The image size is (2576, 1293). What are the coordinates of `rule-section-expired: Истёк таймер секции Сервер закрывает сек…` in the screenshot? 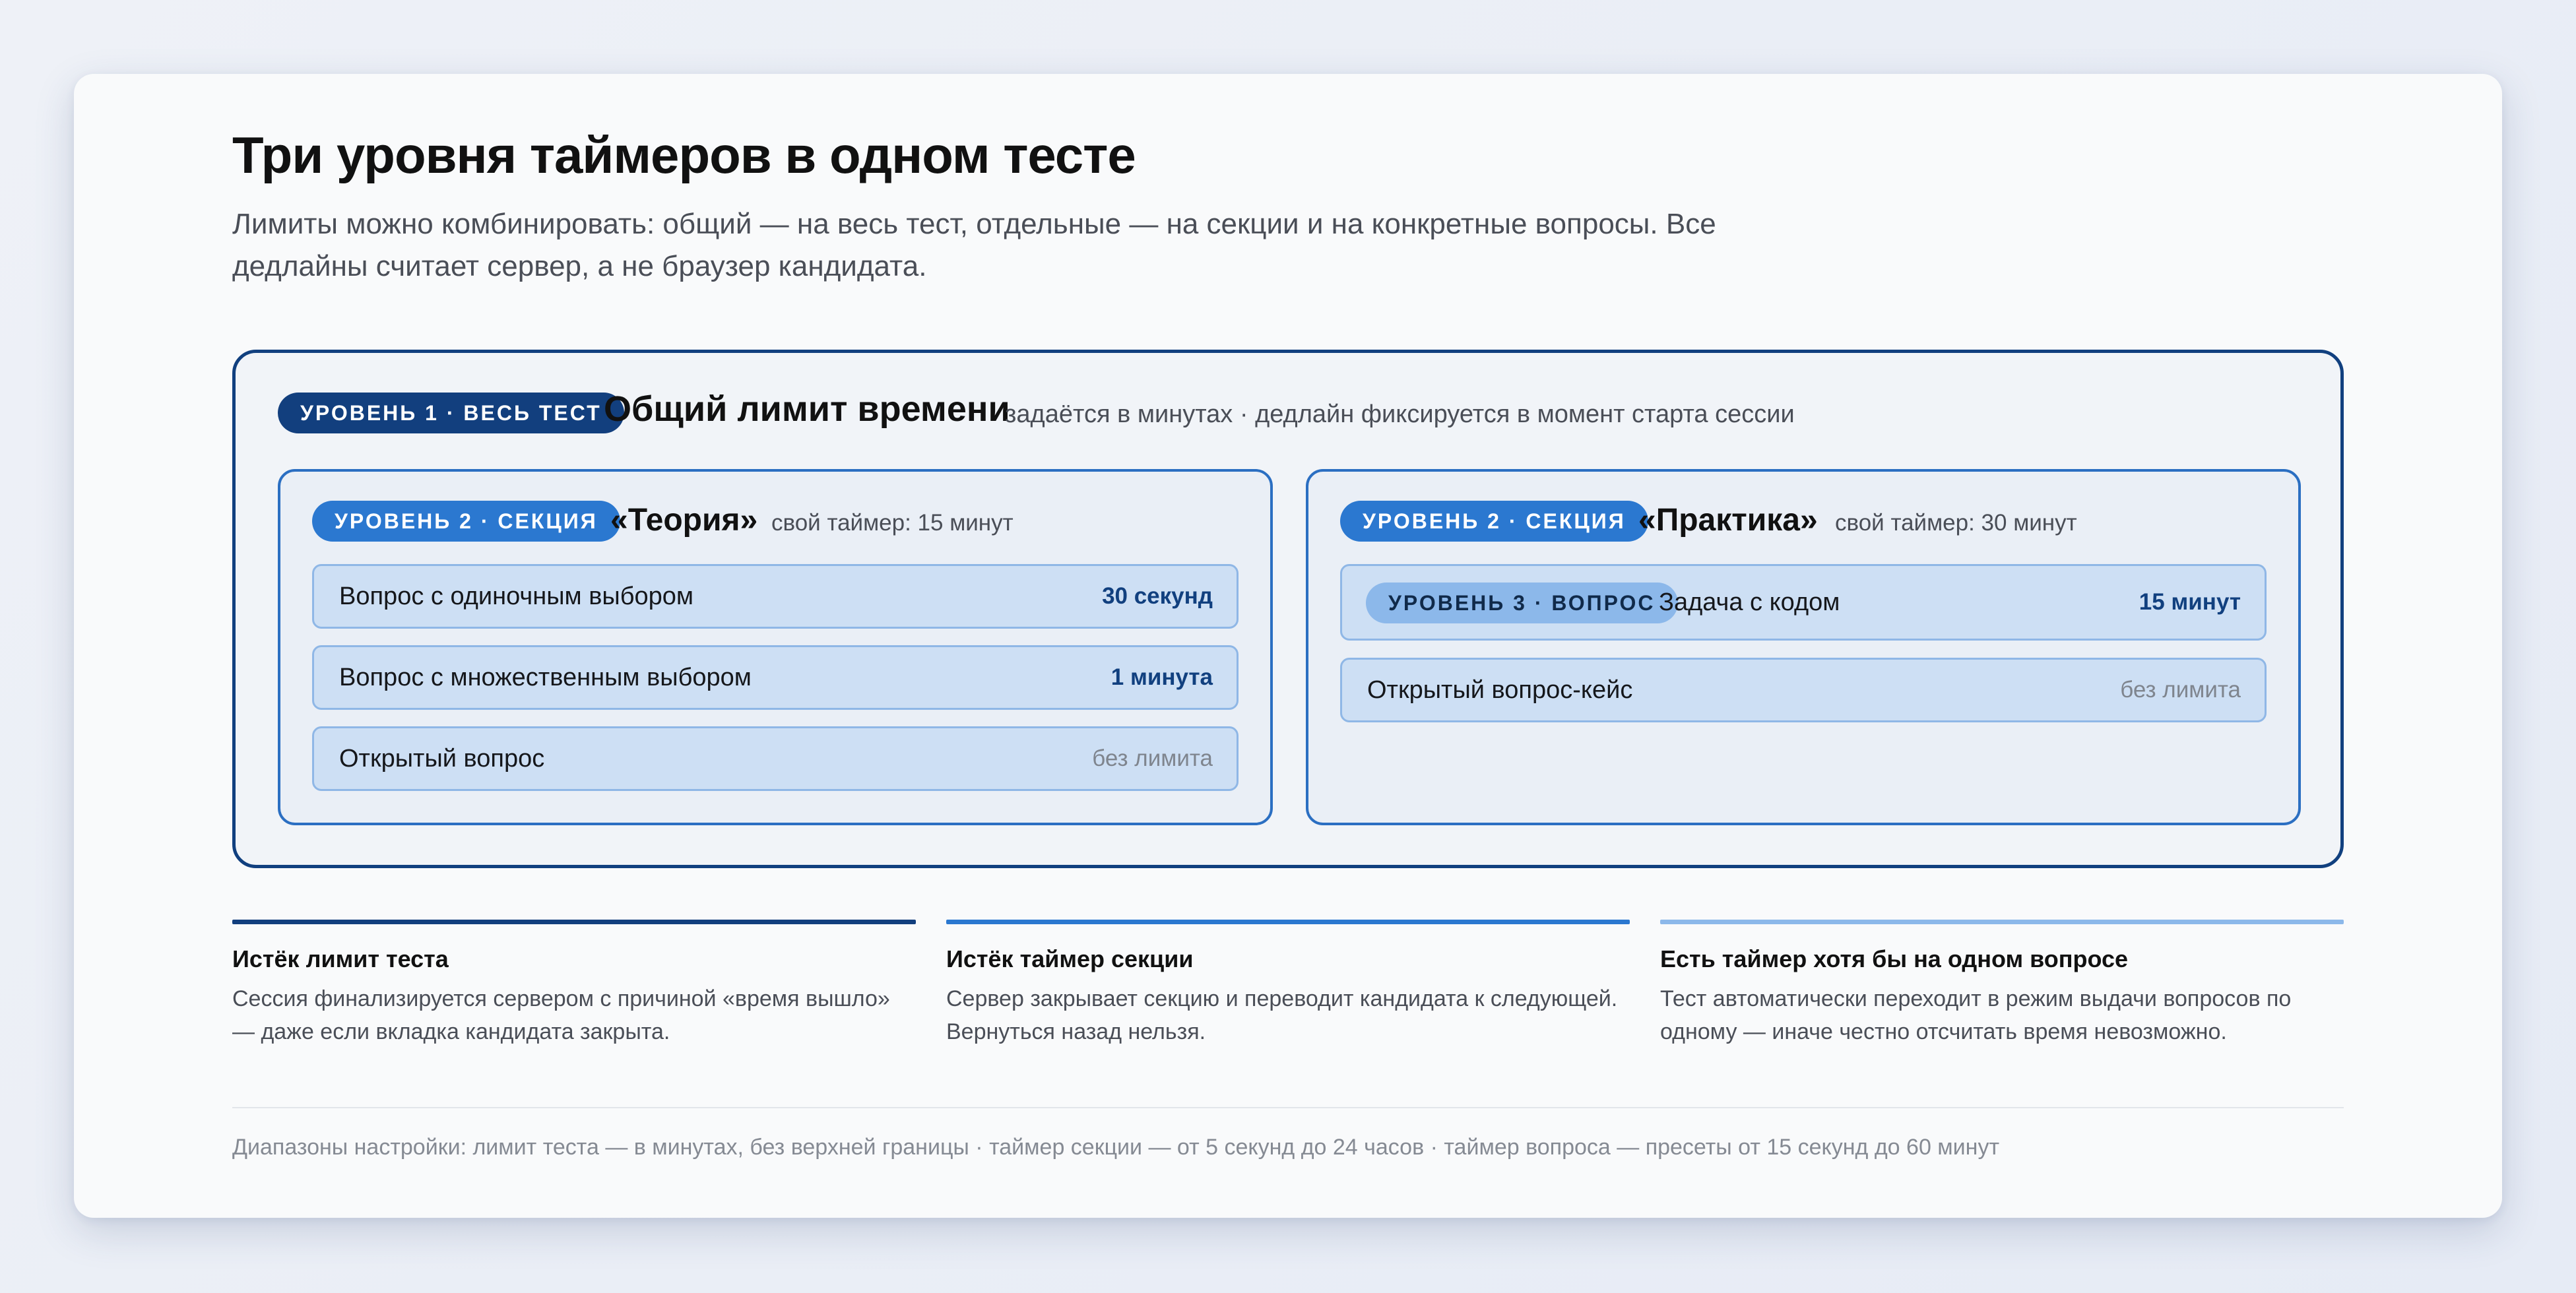 It's located at (1288, 984).